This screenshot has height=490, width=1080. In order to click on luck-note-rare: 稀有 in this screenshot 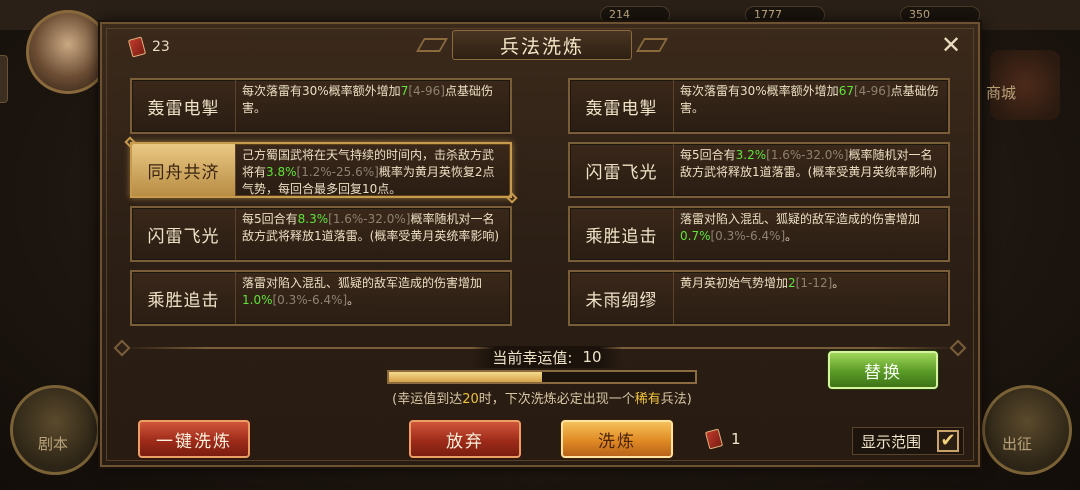, I will do `click(647, 399)`.